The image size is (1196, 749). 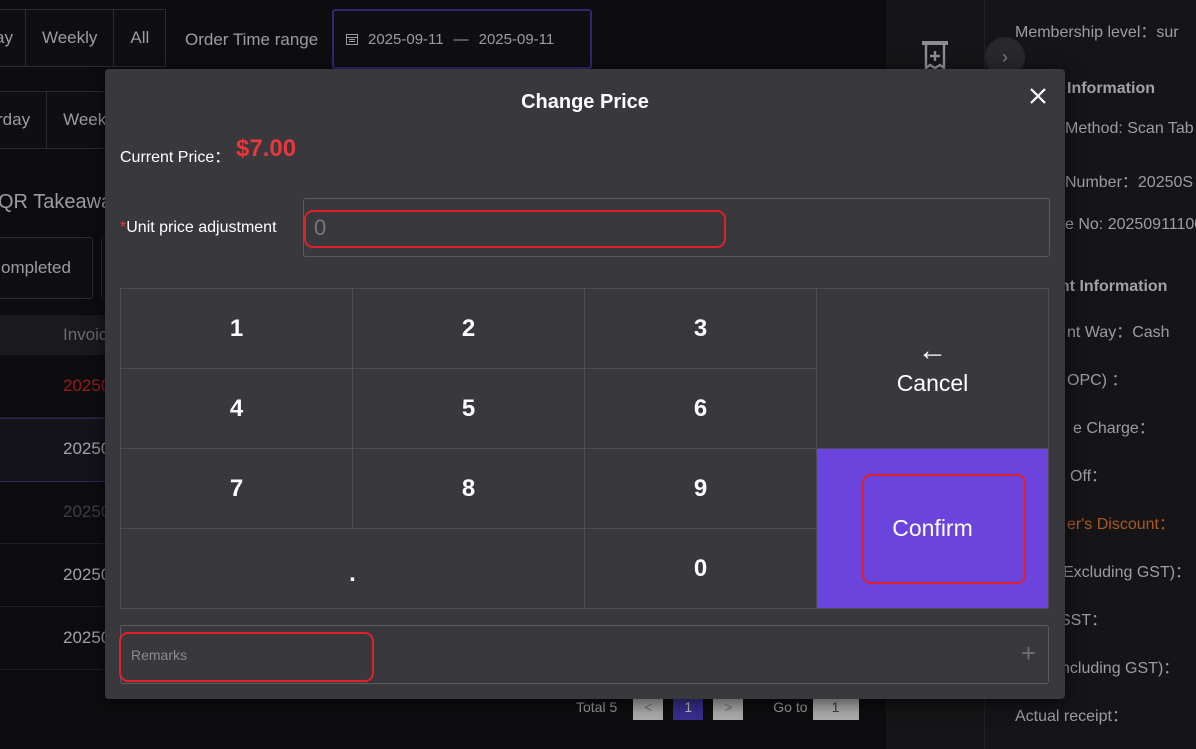 I want to click on plus-icon: +, so click(x=1028, y=653).